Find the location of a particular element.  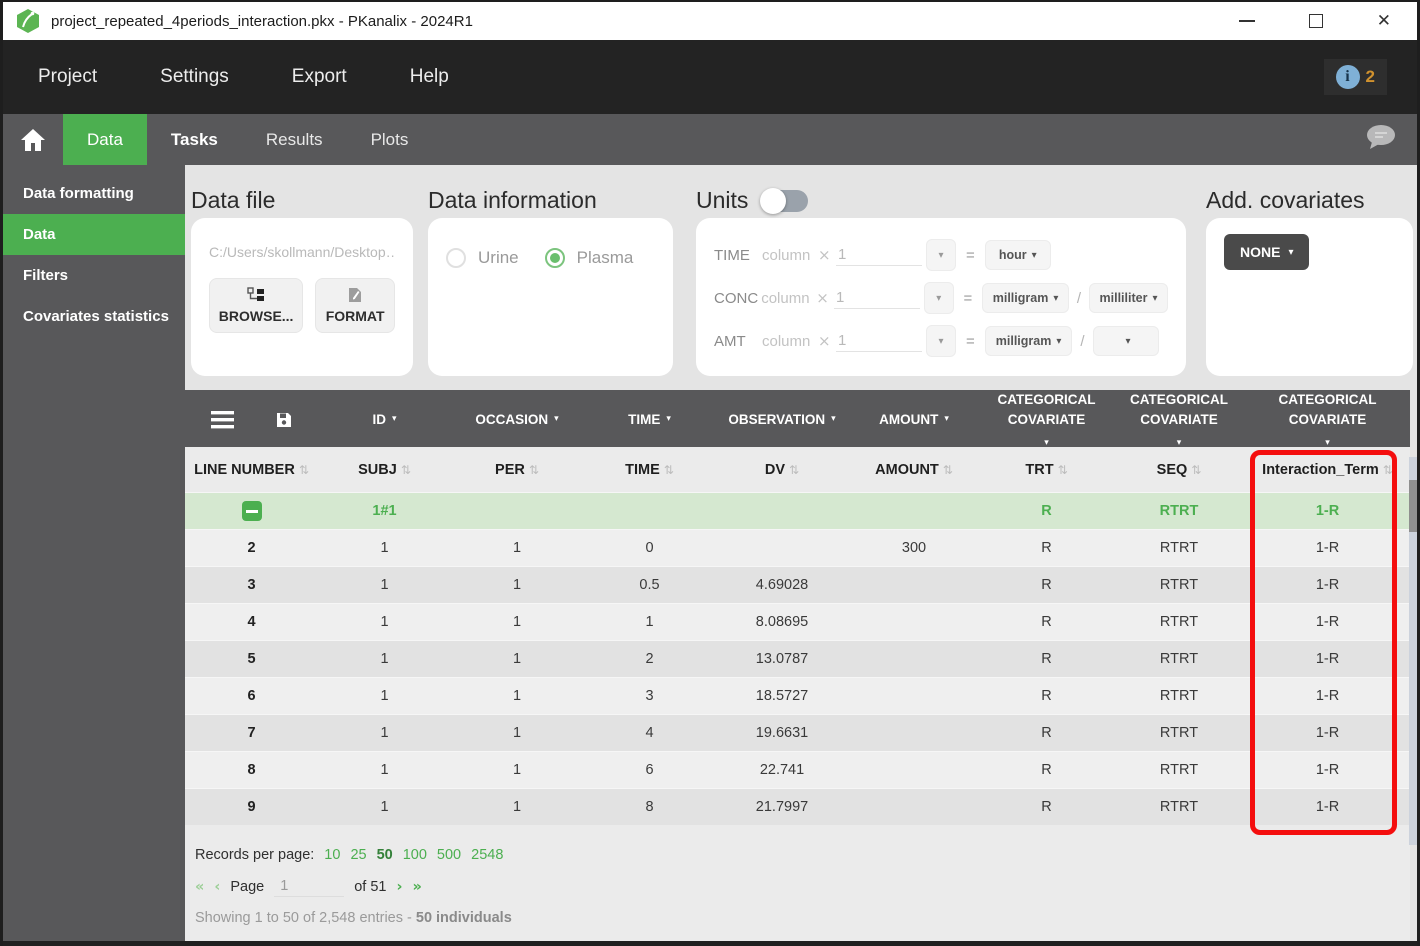

sidebar-item-covariates-statistics: Covariates statistics is located at coordinates (94, 316).